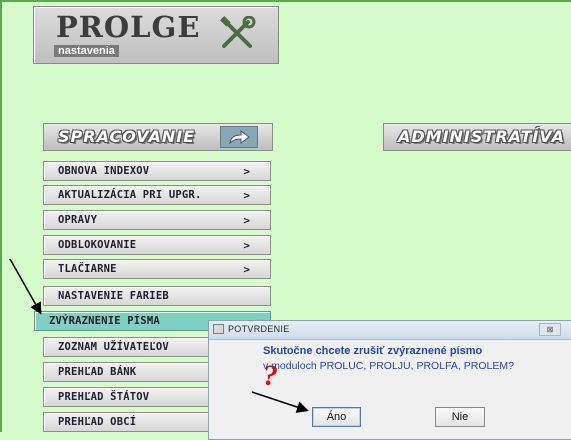  What do you see at coordinates (157, 171) in the screenshot?
I see `menu-item-obnova-indexov: OBNOVA INDEXOV >` at bounding box center [157, 171].